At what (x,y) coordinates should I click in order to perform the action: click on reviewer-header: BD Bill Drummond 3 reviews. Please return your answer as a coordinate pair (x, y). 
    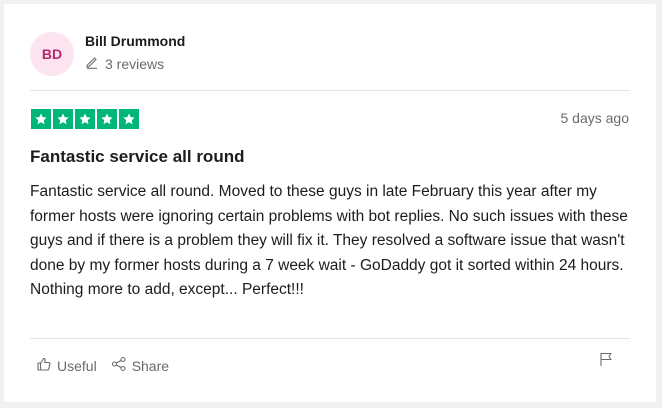
    Looking at the image, I should click on (107, 51).